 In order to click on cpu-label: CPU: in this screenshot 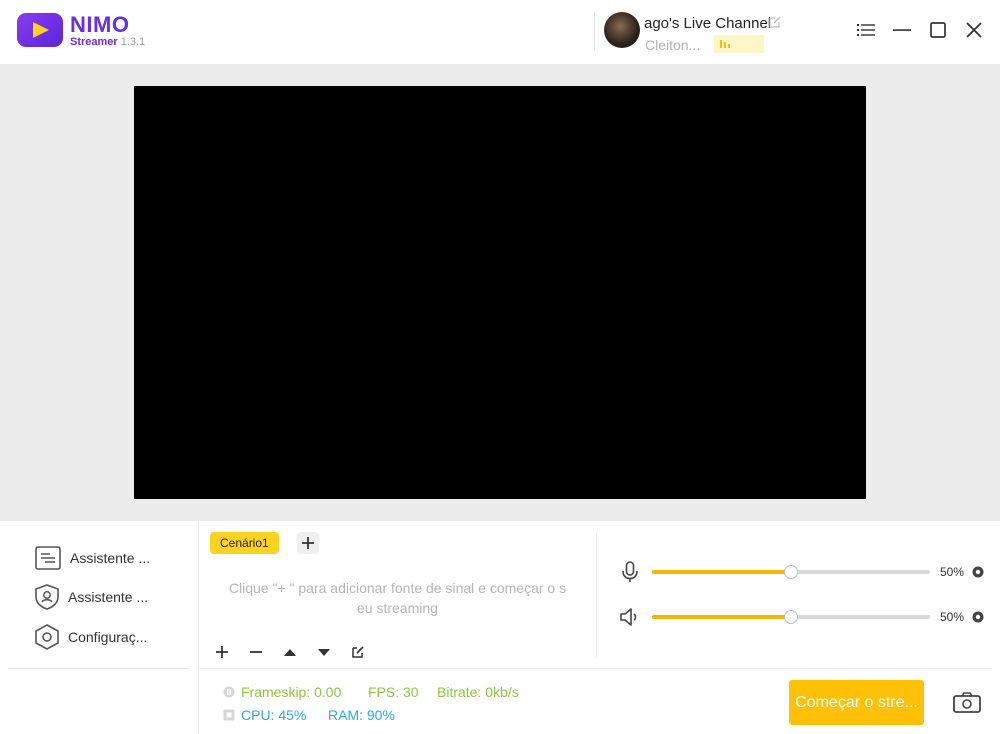, I will do `click(258, 715)`.